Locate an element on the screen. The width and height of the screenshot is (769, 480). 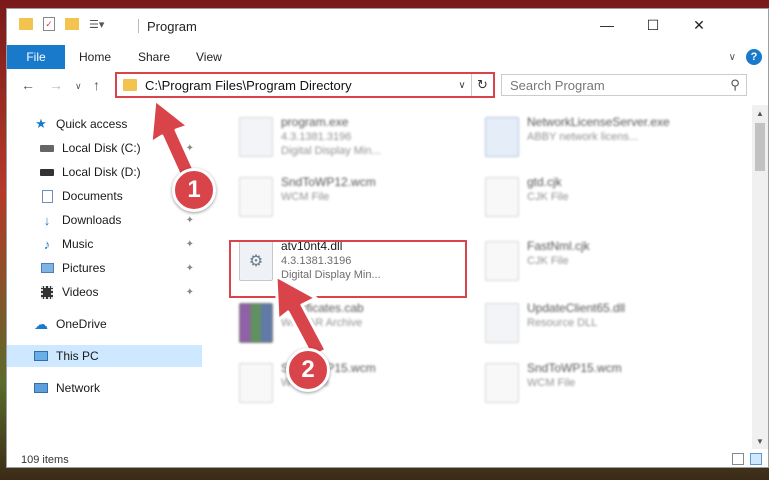
recent-locations-icon: ∨ is located at coordinates (78, 86).